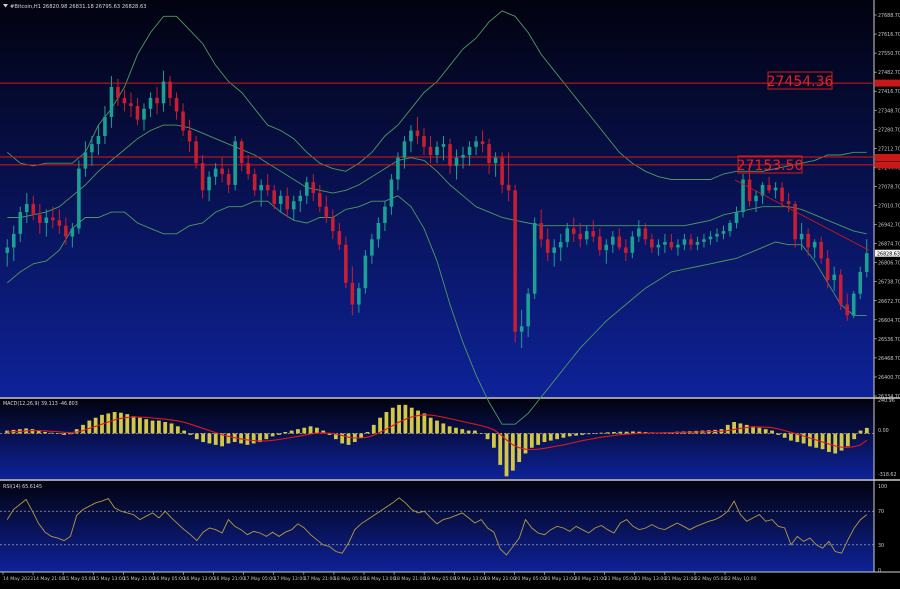 The height and width of the screenshot is (589, 900). I want to click on time-tick-label: 16 May 21:00, so click(230, 579).